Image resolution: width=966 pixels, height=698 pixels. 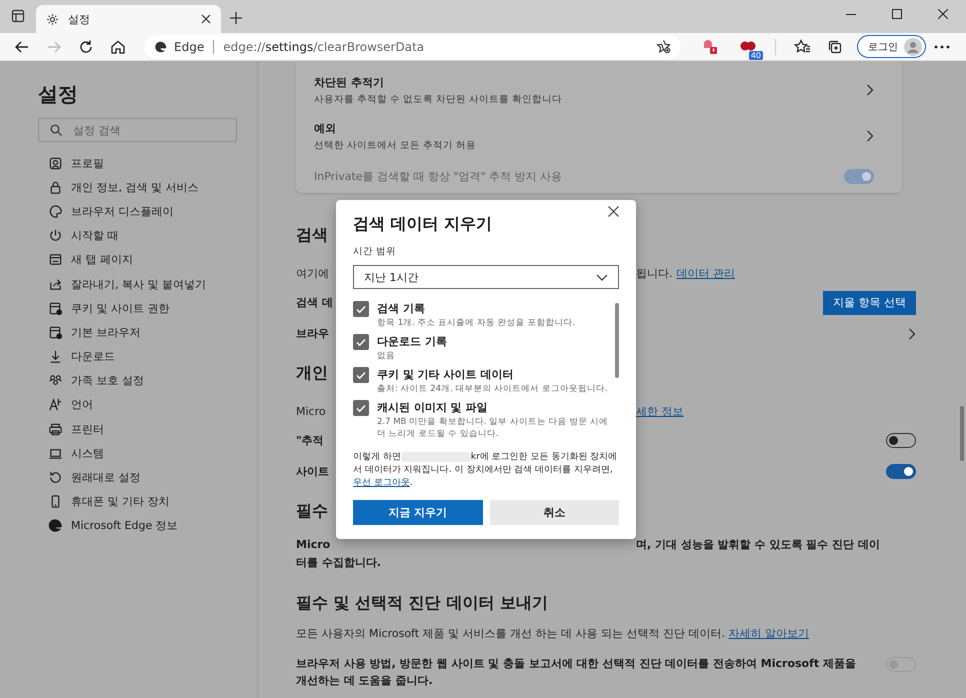 I want to click on sign-out-link: 우선 로그아웃, so click(x=381, y=483).